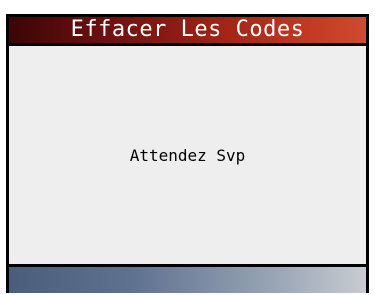  I want to click on screen-title: Effacer Les Codes, so click(187, 29).